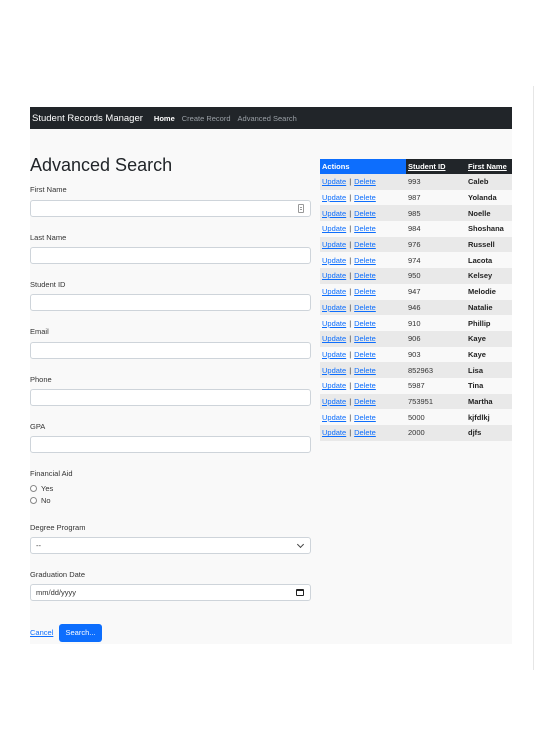 This screenshot has width=537, height=756. I want to click on financial-aid-label: Financial Aid, so click(51, 473).